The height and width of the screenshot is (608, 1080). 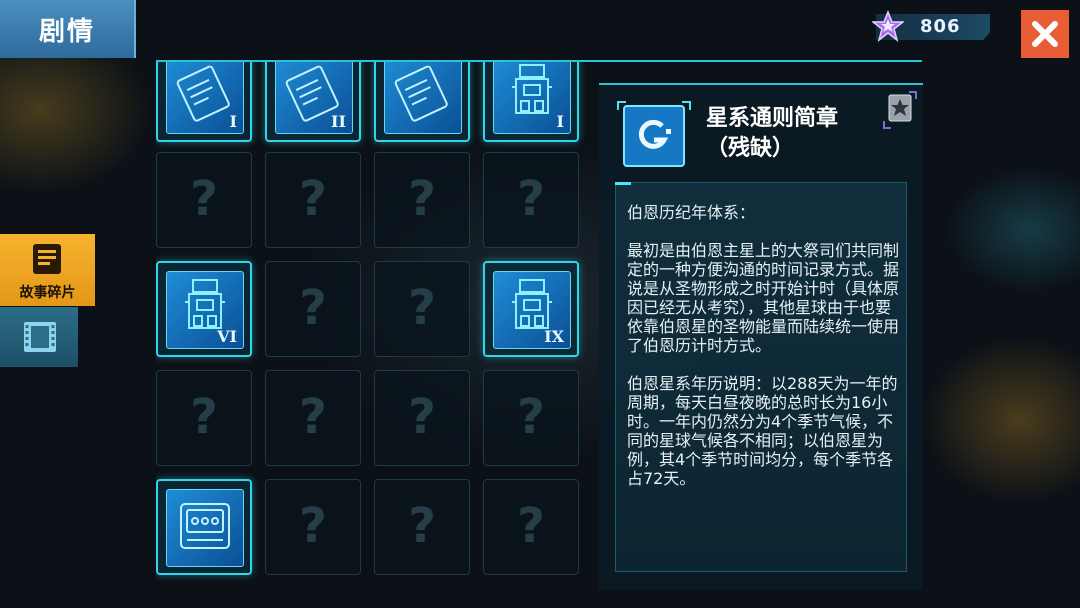 What do you see at coordinates (772, 133) in the screenshot?
I see `fragment-title: 星系通则简章（残缺）` at bounding box center [772, 133].